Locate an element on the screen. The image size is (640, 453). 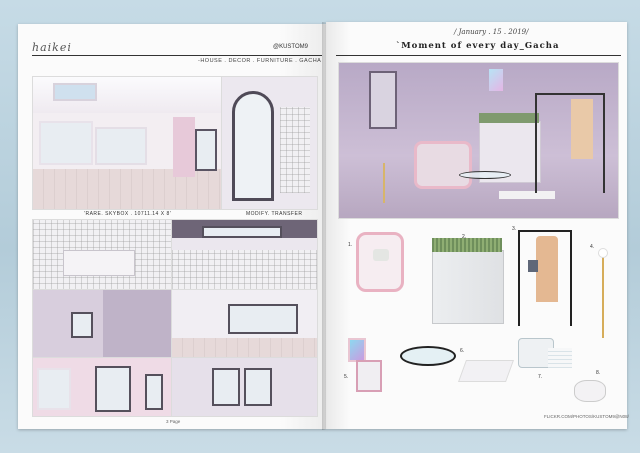
glass-table-product is located at coordinates (428, 356).